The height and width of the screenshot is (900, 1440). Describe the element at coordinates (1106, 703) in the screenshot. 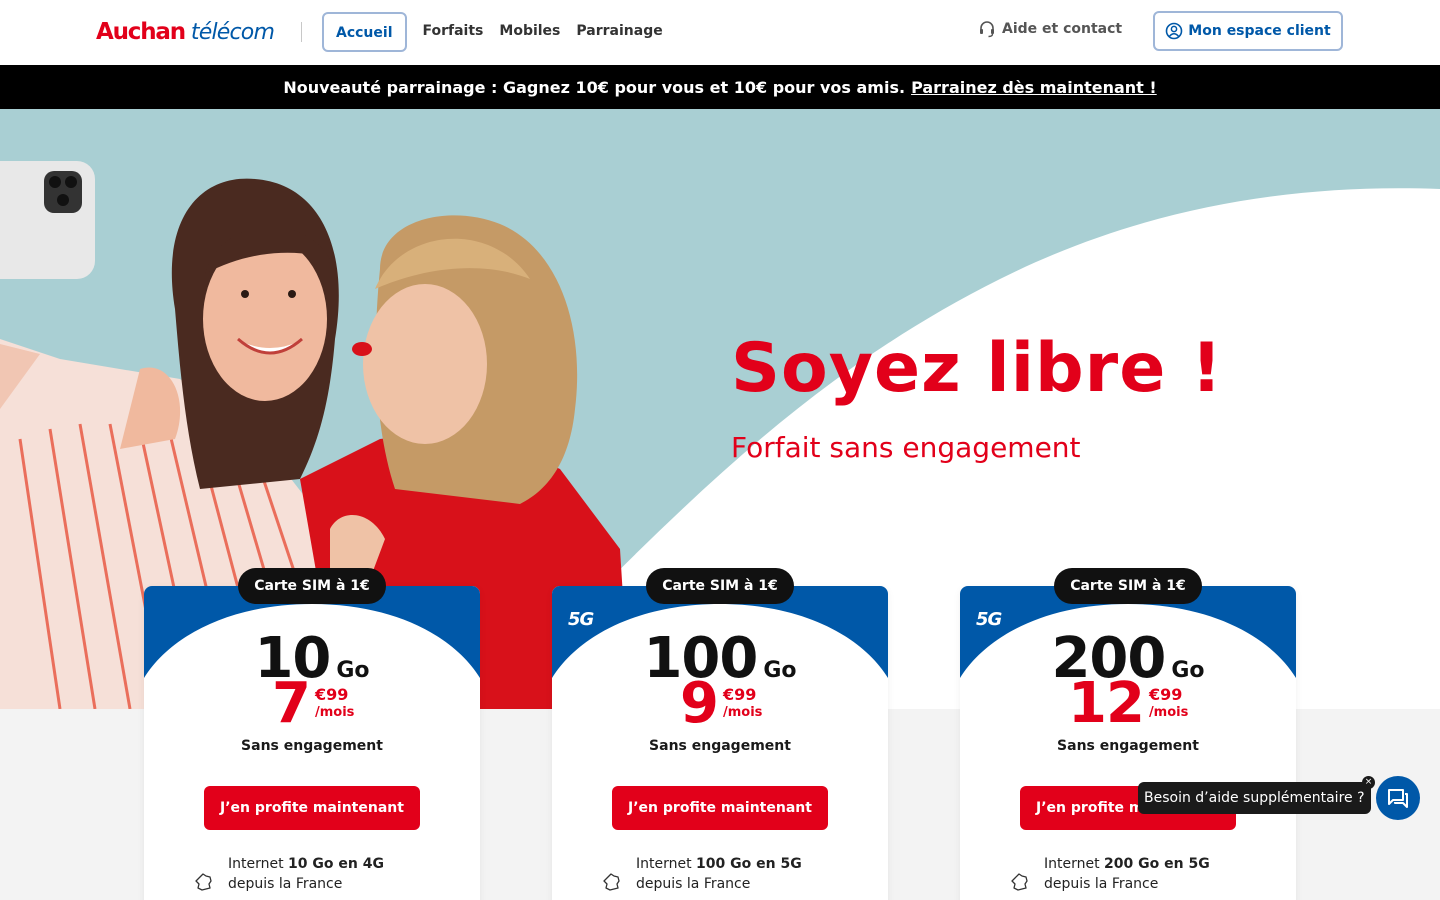

I see `price-integer: 12` at that location.